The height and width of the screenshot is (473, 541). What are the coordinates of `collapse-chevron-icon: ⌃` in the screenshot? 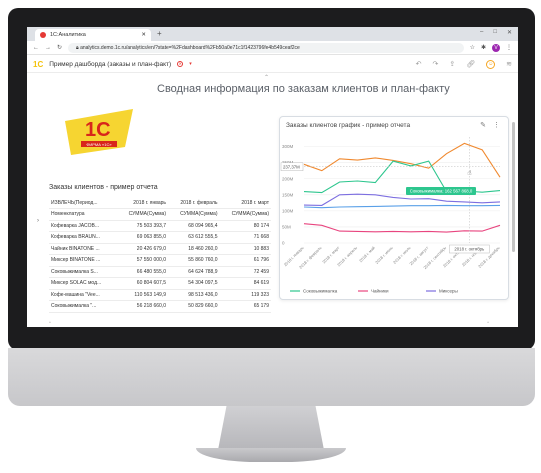 It's located at (266, 77).